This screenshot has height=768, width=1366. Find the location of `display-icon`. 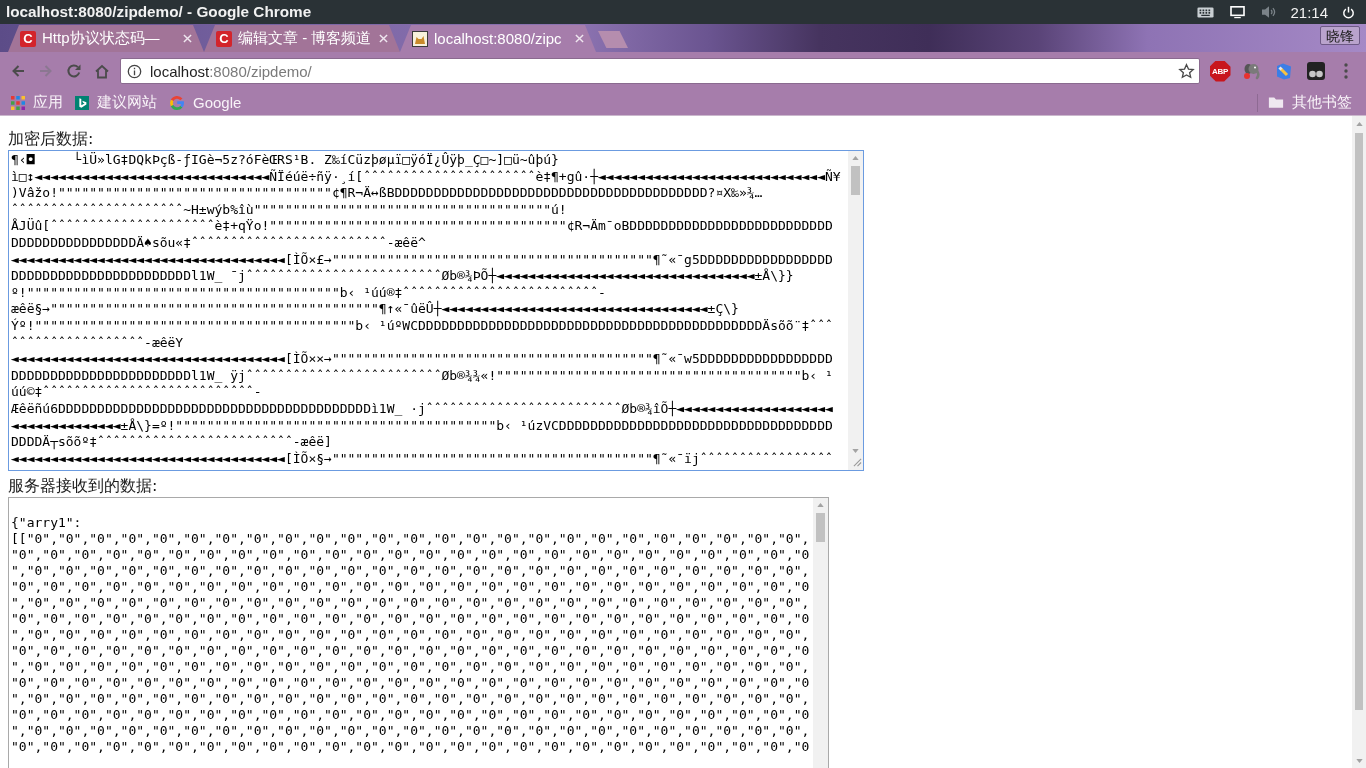

display-icon is located at coordinates (1238, 12).